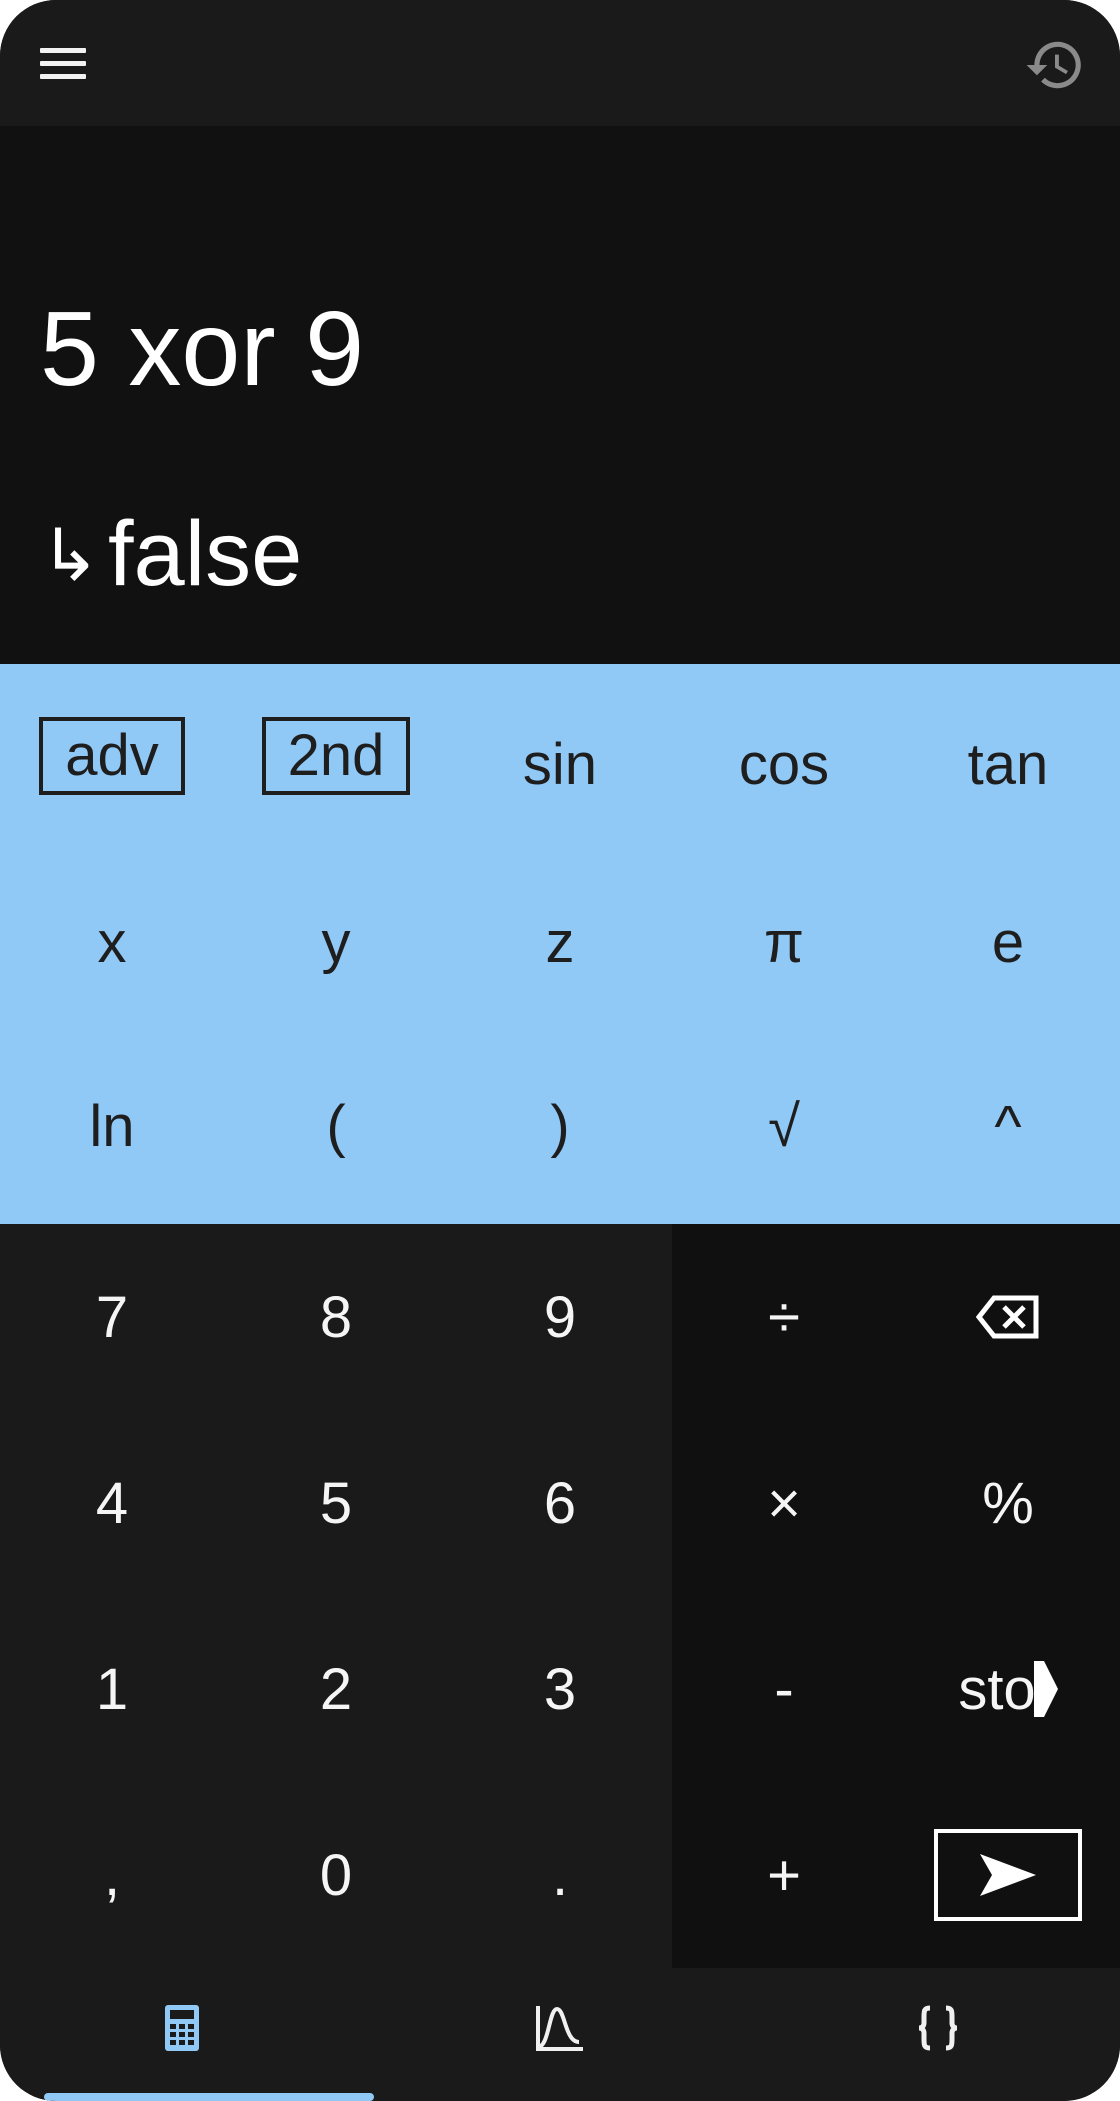 This screenshot has width=1120, height=2101. I want to click on nav-calculator, so click(182, 2028).